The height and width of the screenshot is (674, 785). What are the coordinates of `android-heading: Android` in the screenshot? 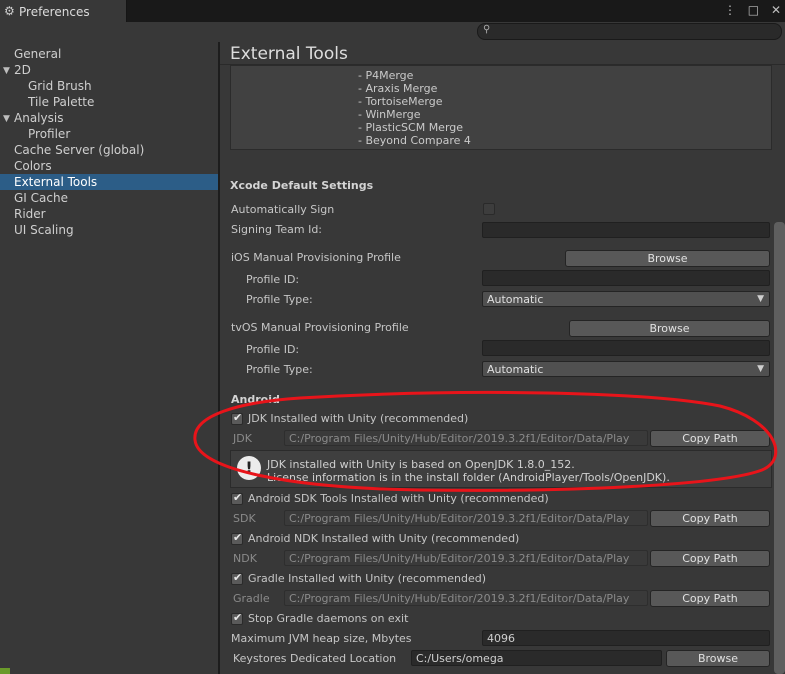 It's located at (255, 399).